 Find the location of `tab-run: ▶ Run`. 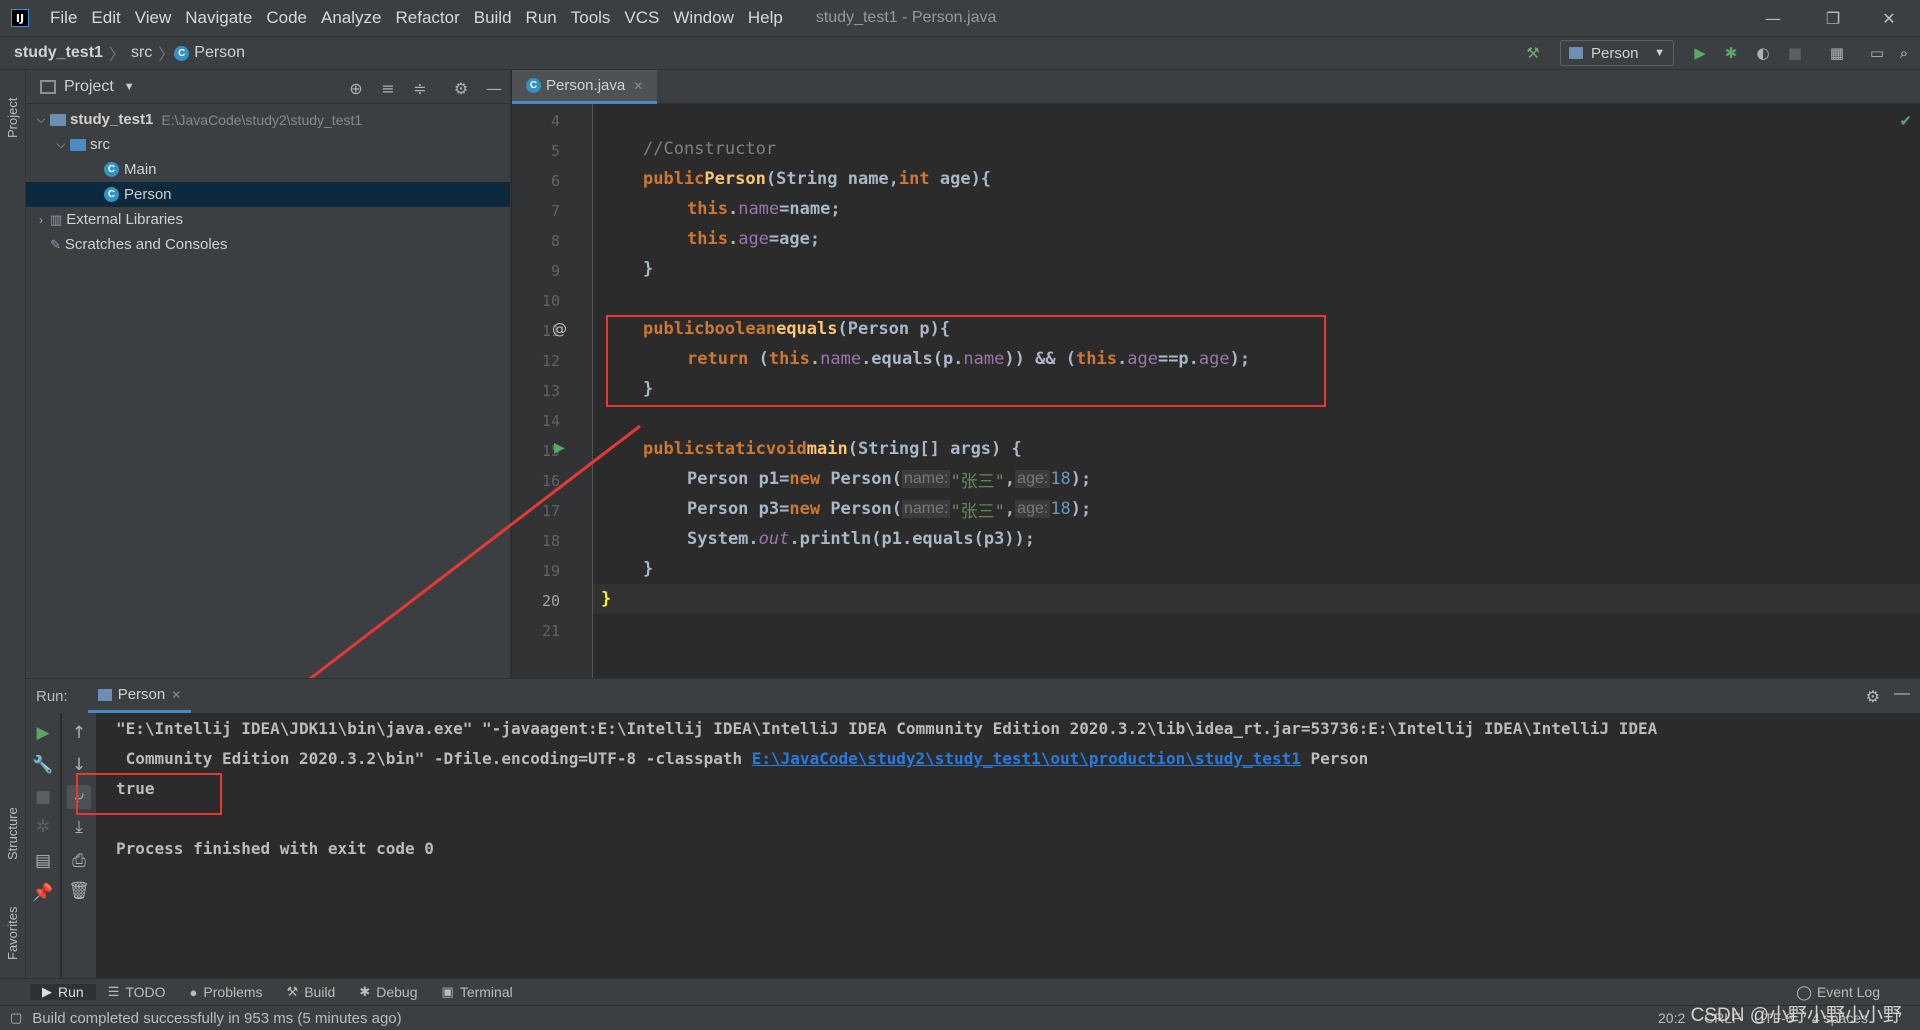

tab-run: ▶ Run is located at coordinates (63, 992).